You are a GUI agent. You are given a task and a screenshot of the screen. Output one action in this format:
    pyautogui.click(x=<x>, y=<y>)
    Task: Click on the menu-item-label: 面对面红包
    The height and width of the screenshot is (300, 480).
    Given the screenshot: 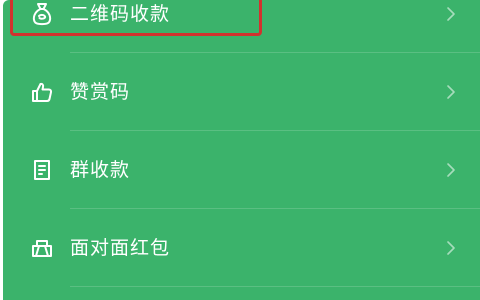 What is the action you would take?
    pyautogui.click(x=120, y=248)
    